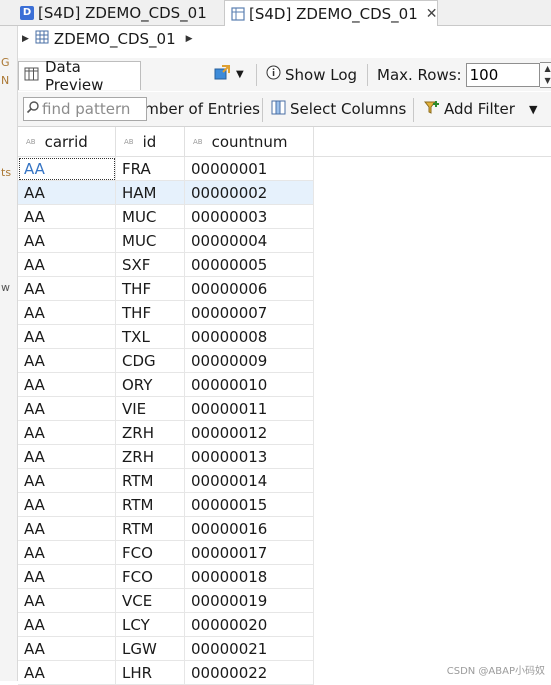 Image resolution: width=551 pixels, height=685 pixels. What do you see at coordinates (249, 313) in the screenshot?
I see `table-cell-countnum: 00000007` at bounding box center [249, 313].